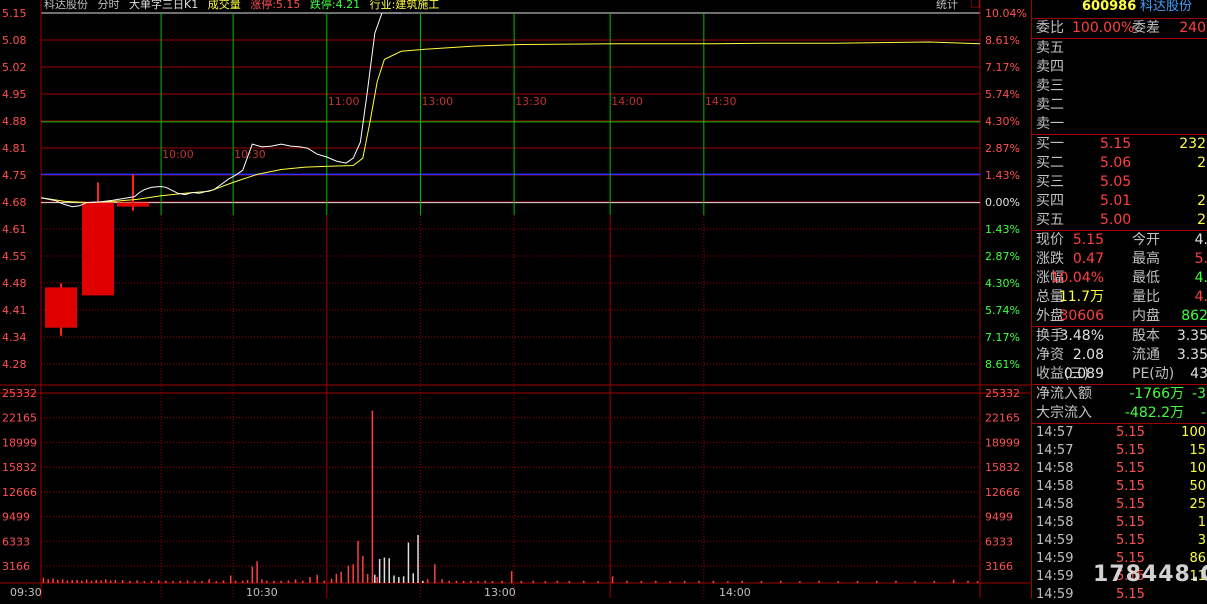 The height and width of the screenshot is (604, 1207). I want to click on flow-list: 净流入额 -1766万 -3 大宗流入 -482.2万 -, so click(1119, 404).